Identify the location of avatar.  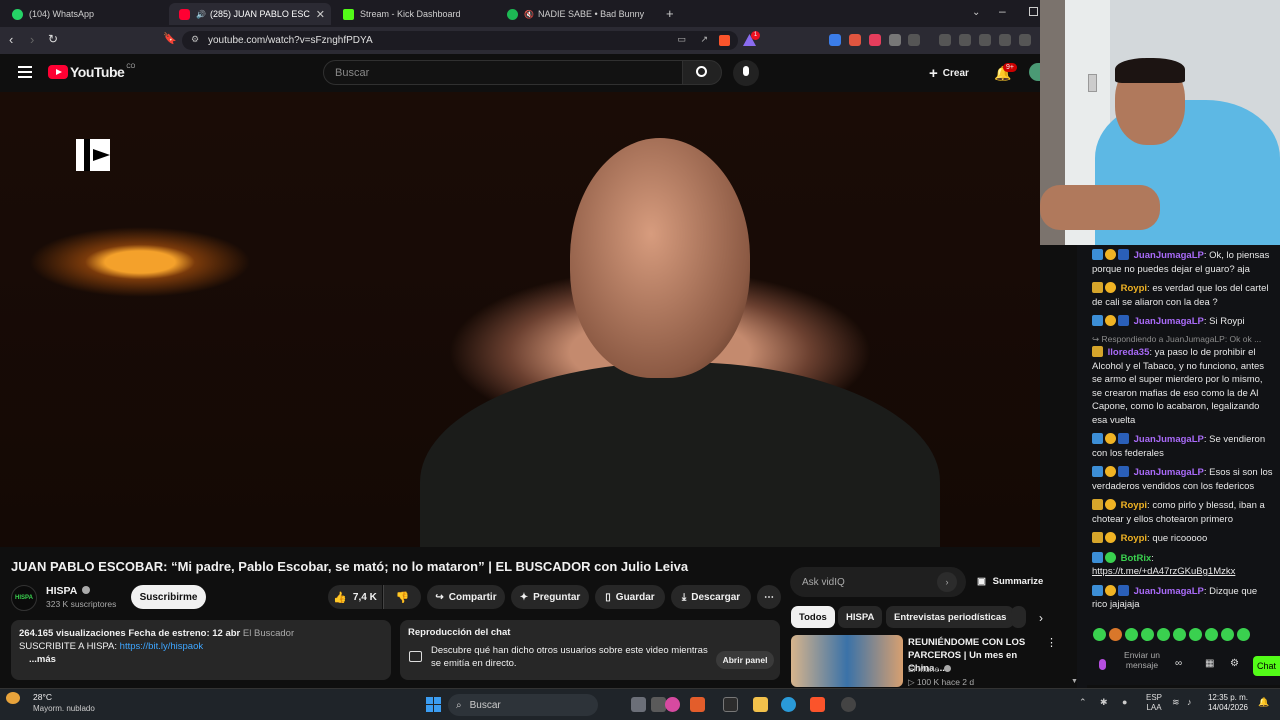
(1034, 72).